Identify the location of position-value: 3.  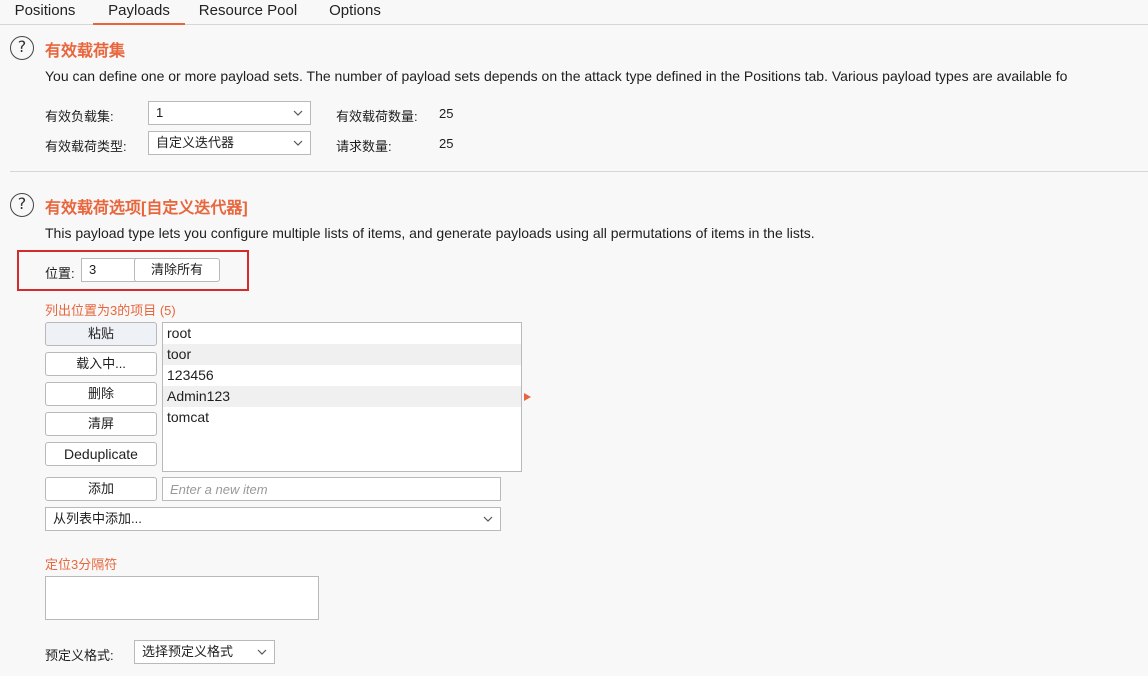
(93, 269).